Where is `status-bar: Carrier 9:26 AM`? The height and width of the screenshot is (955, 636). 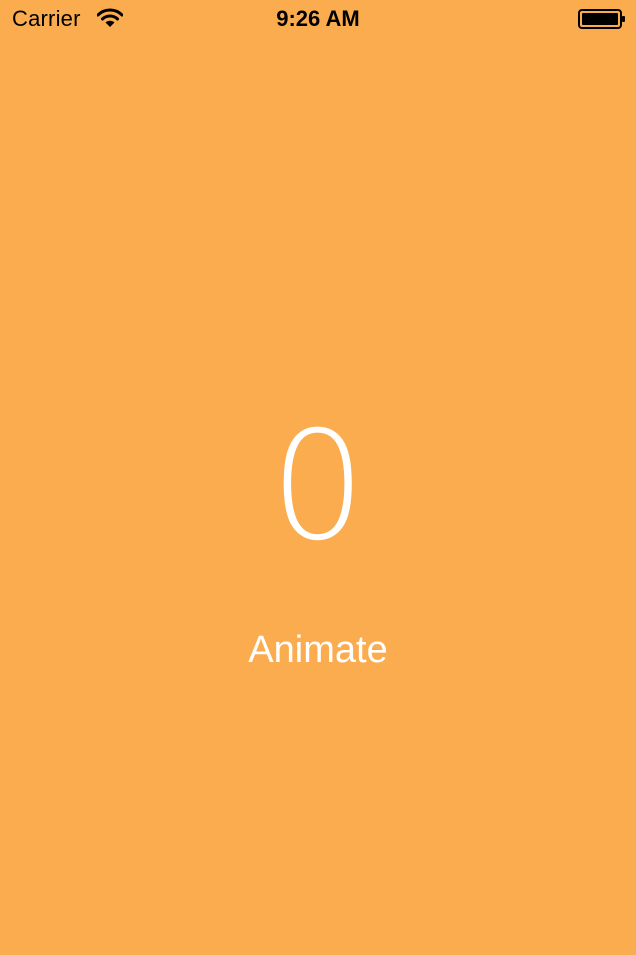 status-bar: Carrier 9:26 AM is located at coordinates (318, 20).